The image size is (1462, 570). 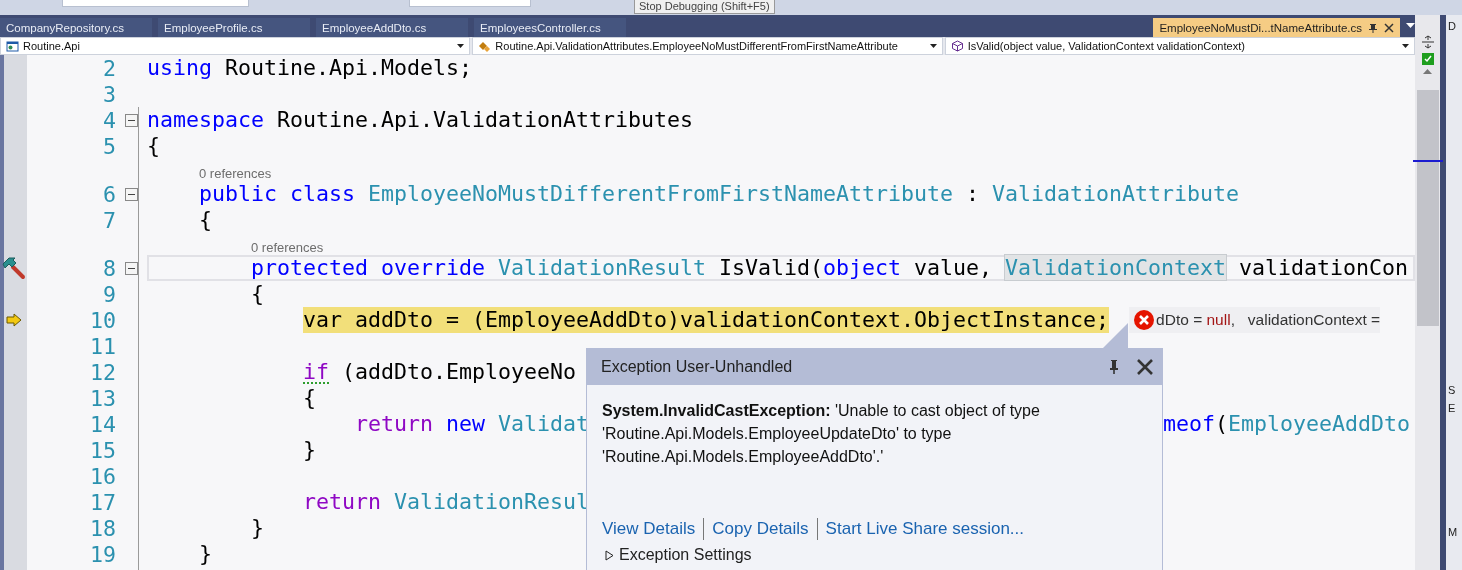 What do you see at coordinates (102, 502) in the screenshot?
I see `line-number: 17` at bounding box center [102, 502].